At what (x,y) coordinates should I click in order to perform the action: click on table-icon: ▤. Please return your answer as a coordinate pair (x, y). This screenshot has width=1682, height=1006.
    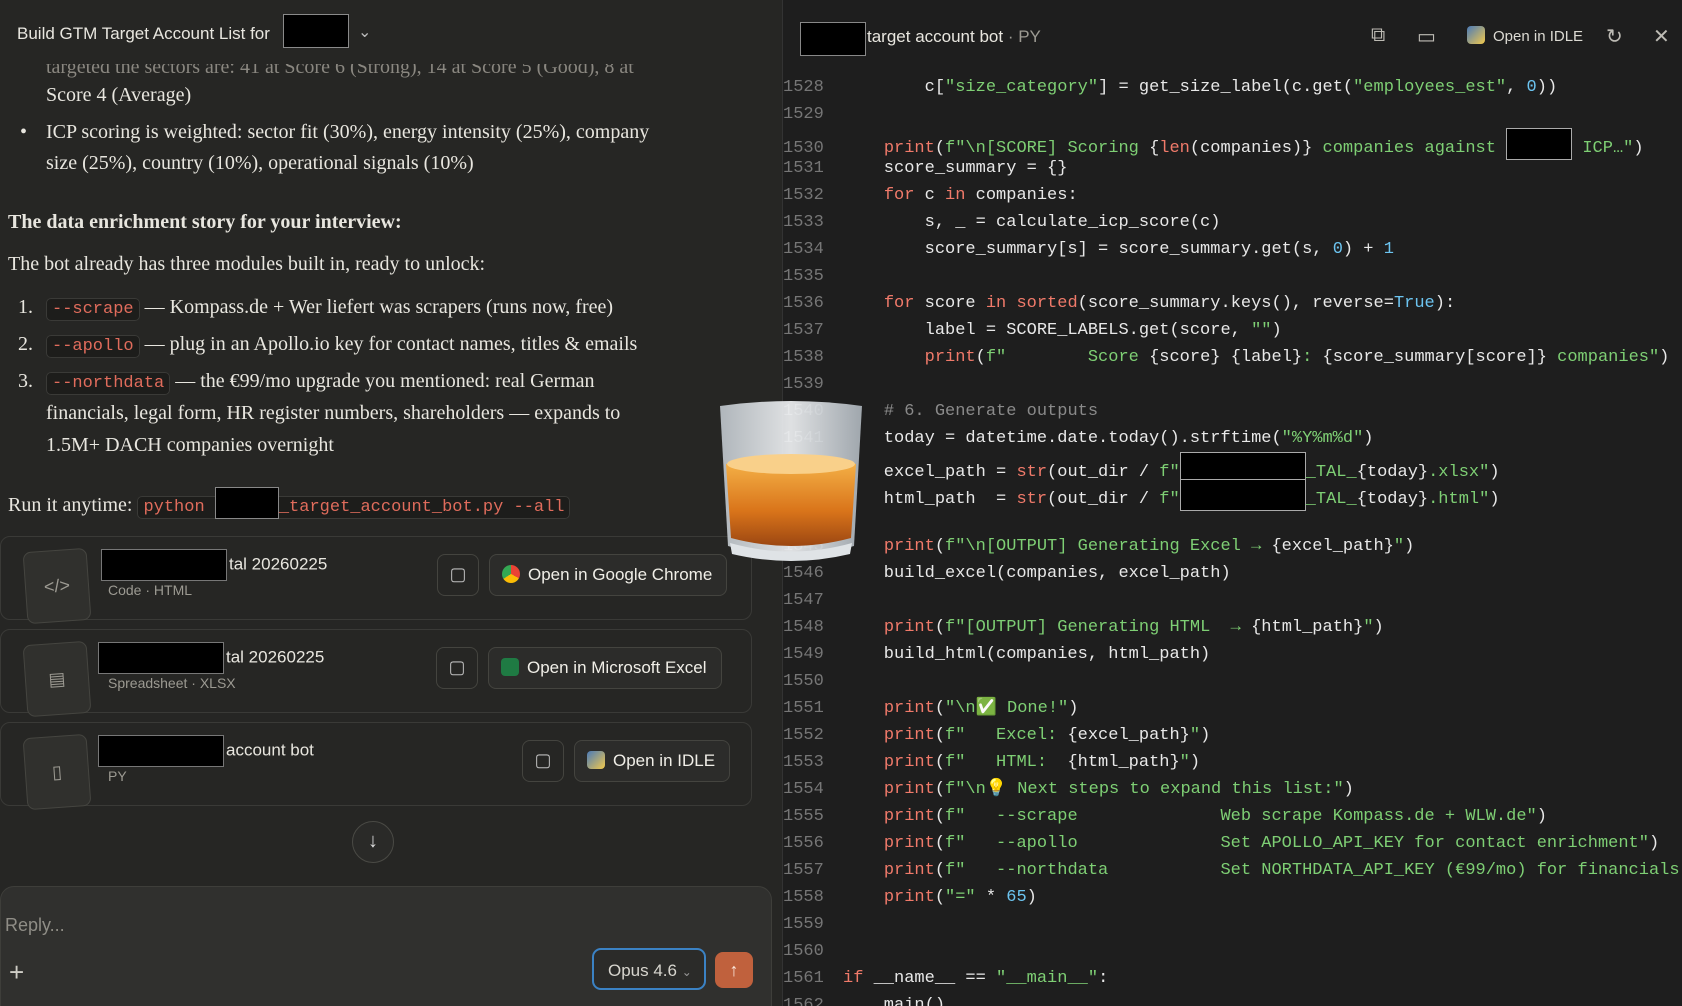
    Looking at the image, I should click on (57, 679).